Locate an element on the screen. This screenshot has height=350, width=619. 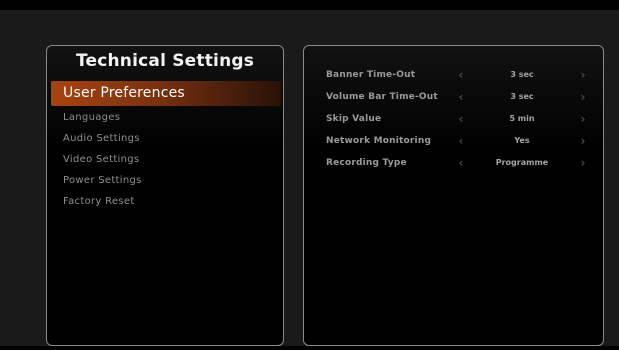
menu-item-languages: Languages is located at coordinates (166, 117).